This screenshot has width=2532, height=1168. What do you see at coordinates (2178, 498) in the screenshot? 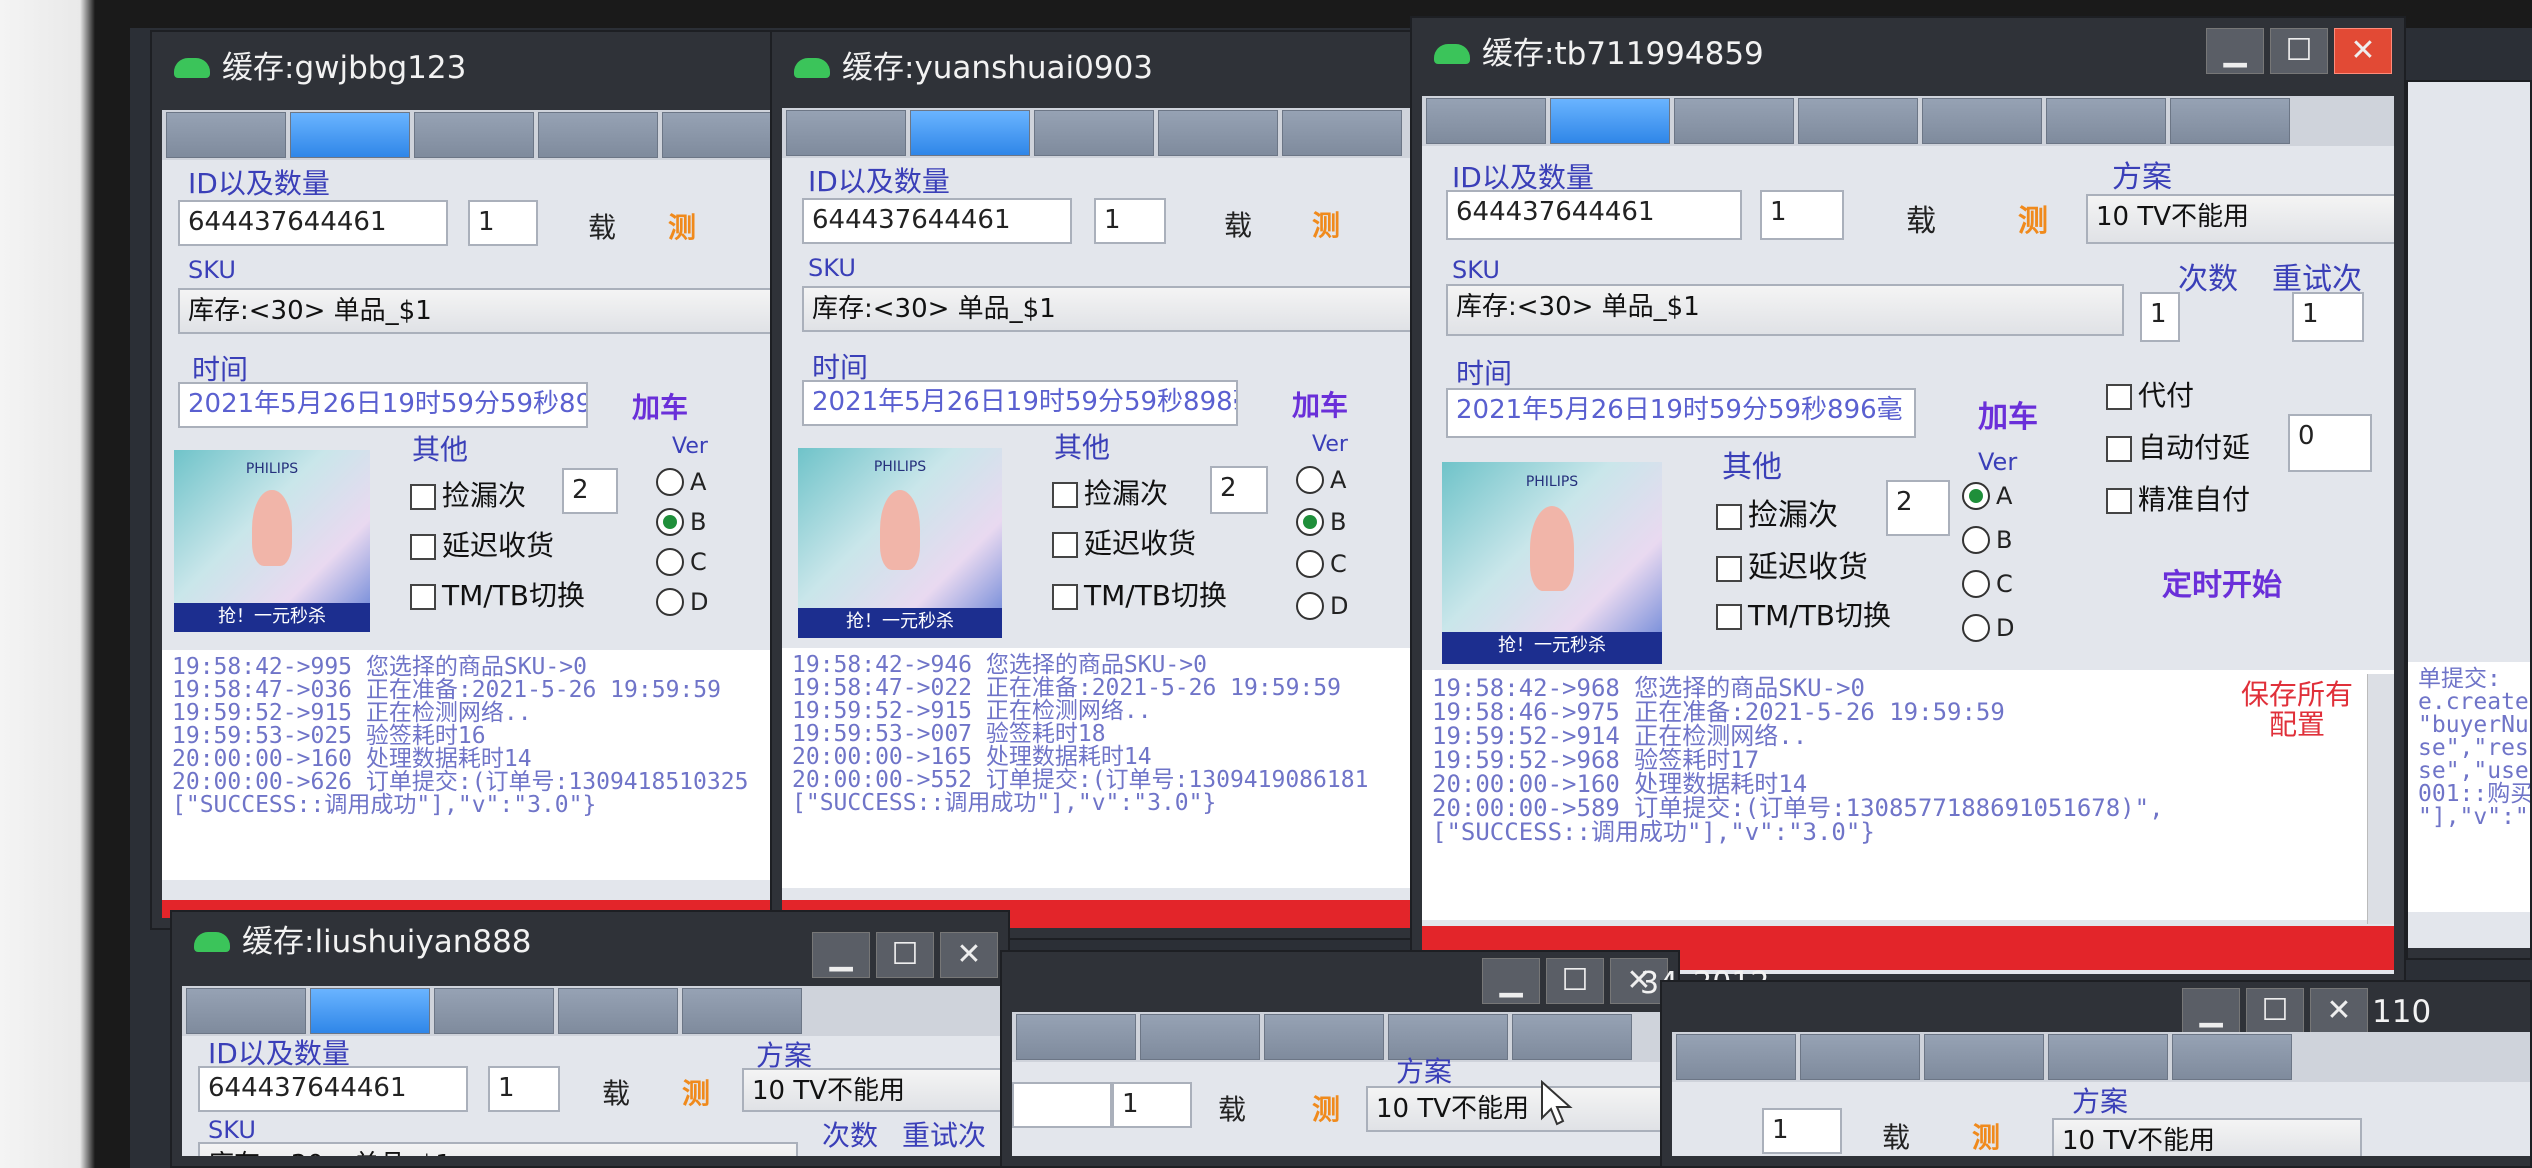
I see `precise-checkbox: 精准自付` at bounding box center [2178, 498].